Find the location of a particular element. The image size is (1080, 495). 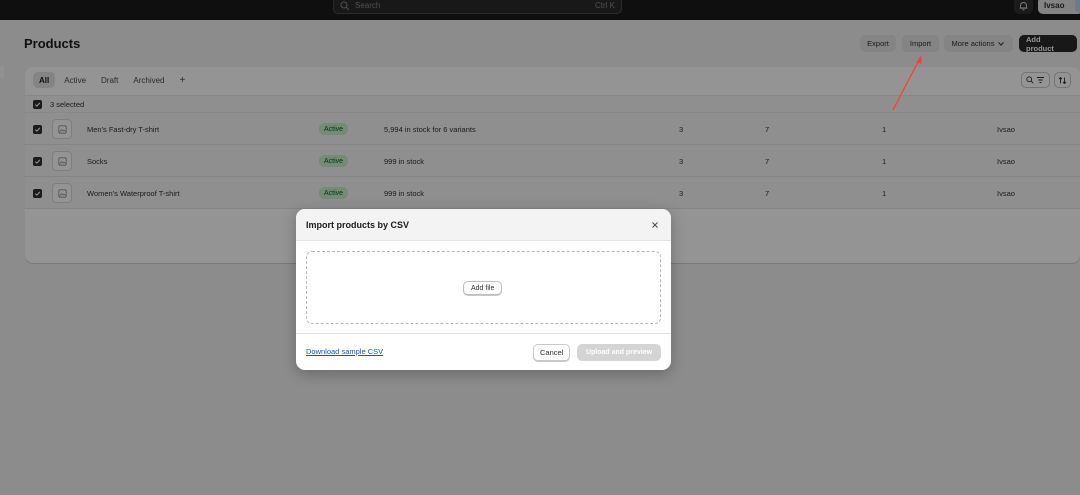

close-icon is located at coordinates (655, 225).